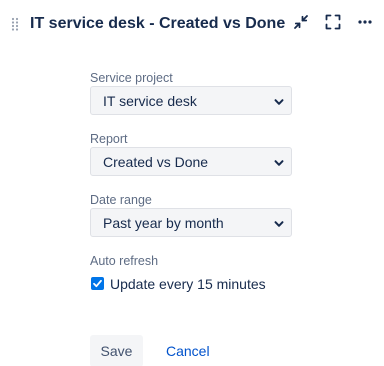 The width and height of the screenshot is (384, 366). I want to click on service-project-value: IT service desk, so click(150, 101).